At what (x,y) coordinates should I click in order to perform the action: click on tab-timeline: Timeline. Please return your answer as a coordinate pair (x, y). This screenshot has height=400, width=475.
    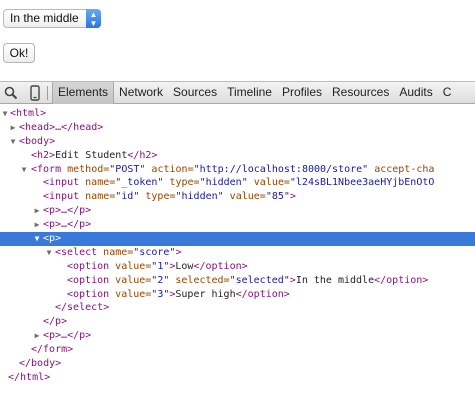
    Looking at the image, I should click on (249, 93).